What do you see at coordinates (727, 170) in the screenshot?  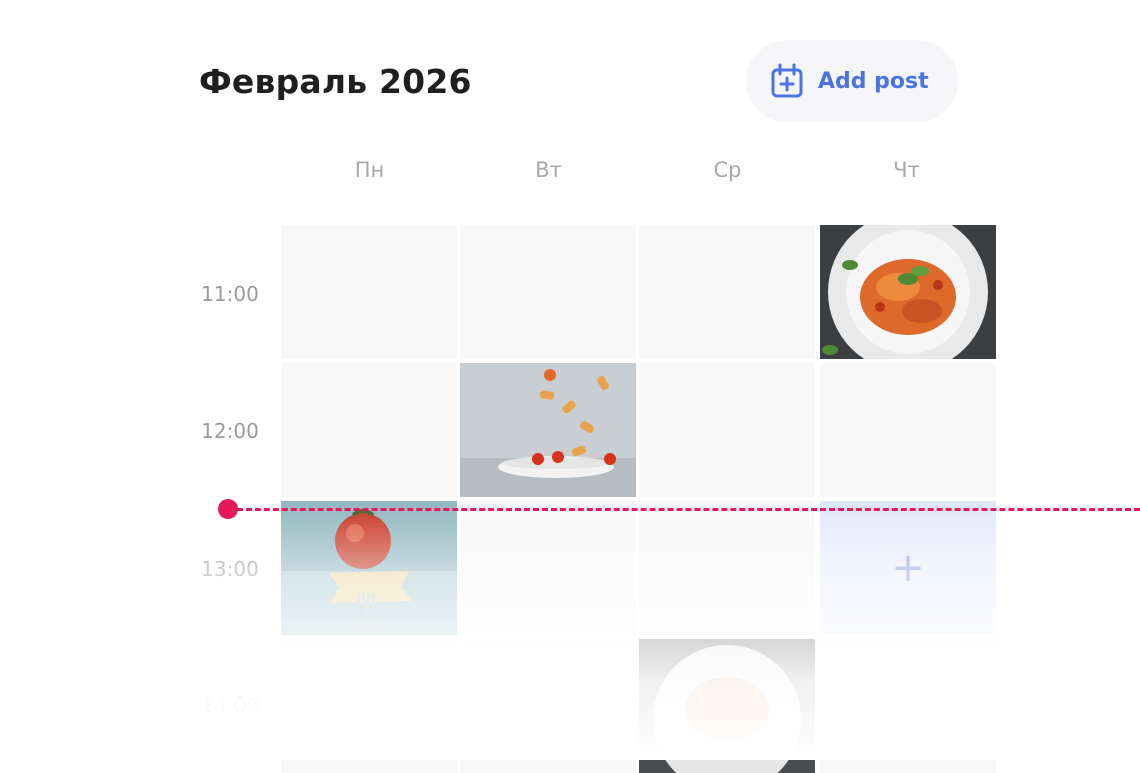 I see `day-header-wed: Ср` at bounding box center [727, 170].